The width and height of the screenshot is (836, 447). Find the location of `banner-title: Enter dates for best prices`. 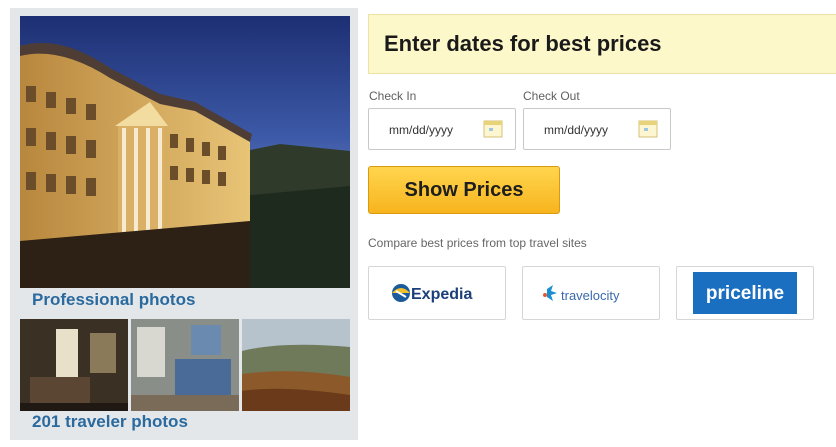

banner-title: Enter dates for best prices is located at coordinates (523, 43).